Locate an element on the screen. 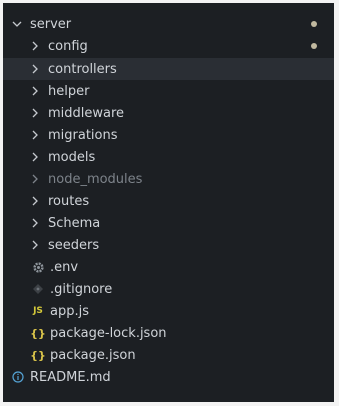  file-label: package-lock.json is located at coordinates (108, 333).